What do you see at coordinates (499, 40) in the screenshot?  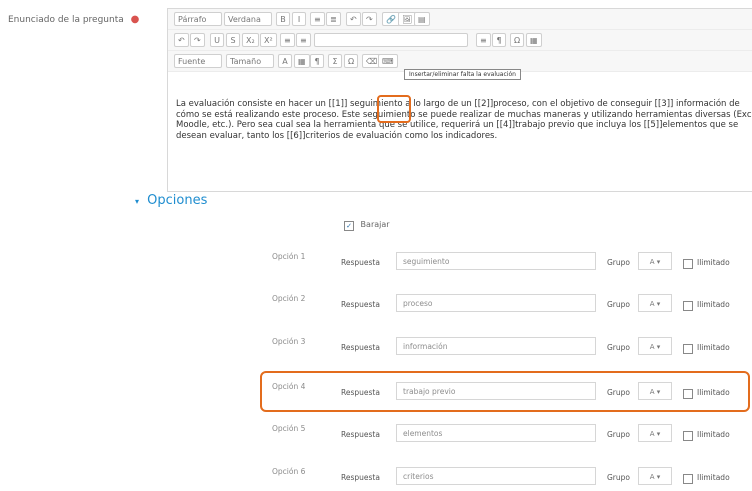 I see `paragraph-icon: ¶` at bounding box center [499, 40].